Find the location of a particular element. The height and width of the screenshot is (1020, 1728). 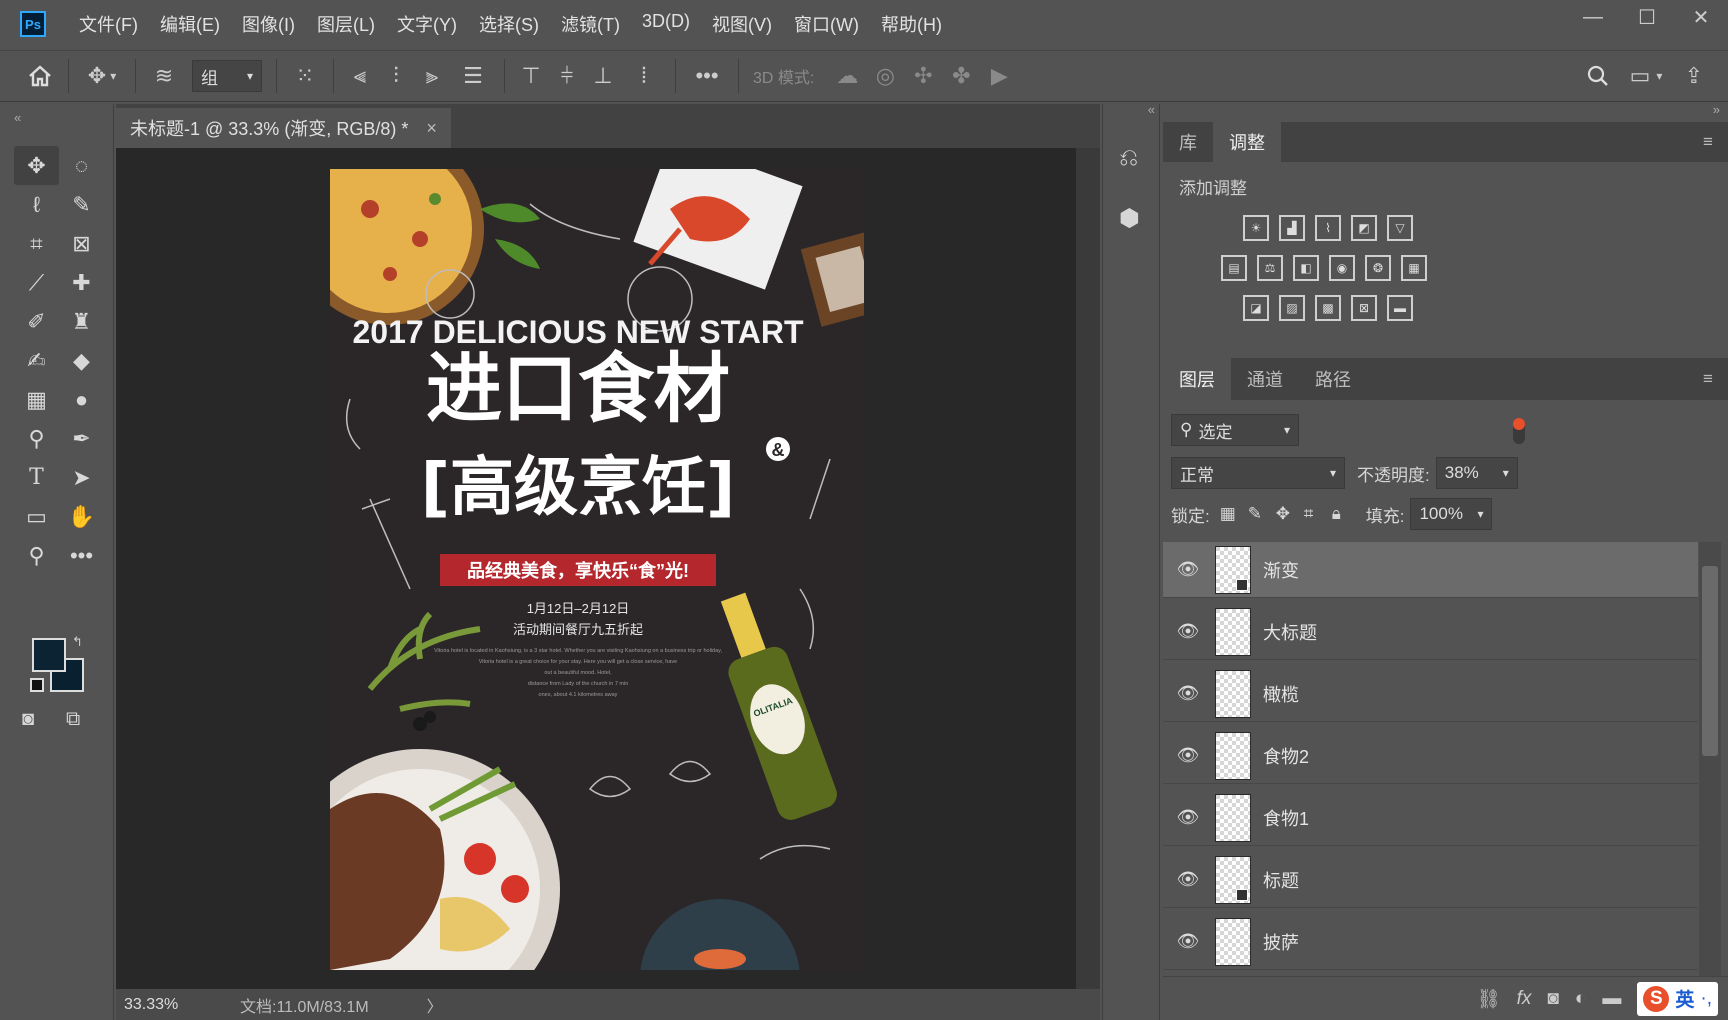

tab-libraries: 库 is located at coordinates (1188, 142).